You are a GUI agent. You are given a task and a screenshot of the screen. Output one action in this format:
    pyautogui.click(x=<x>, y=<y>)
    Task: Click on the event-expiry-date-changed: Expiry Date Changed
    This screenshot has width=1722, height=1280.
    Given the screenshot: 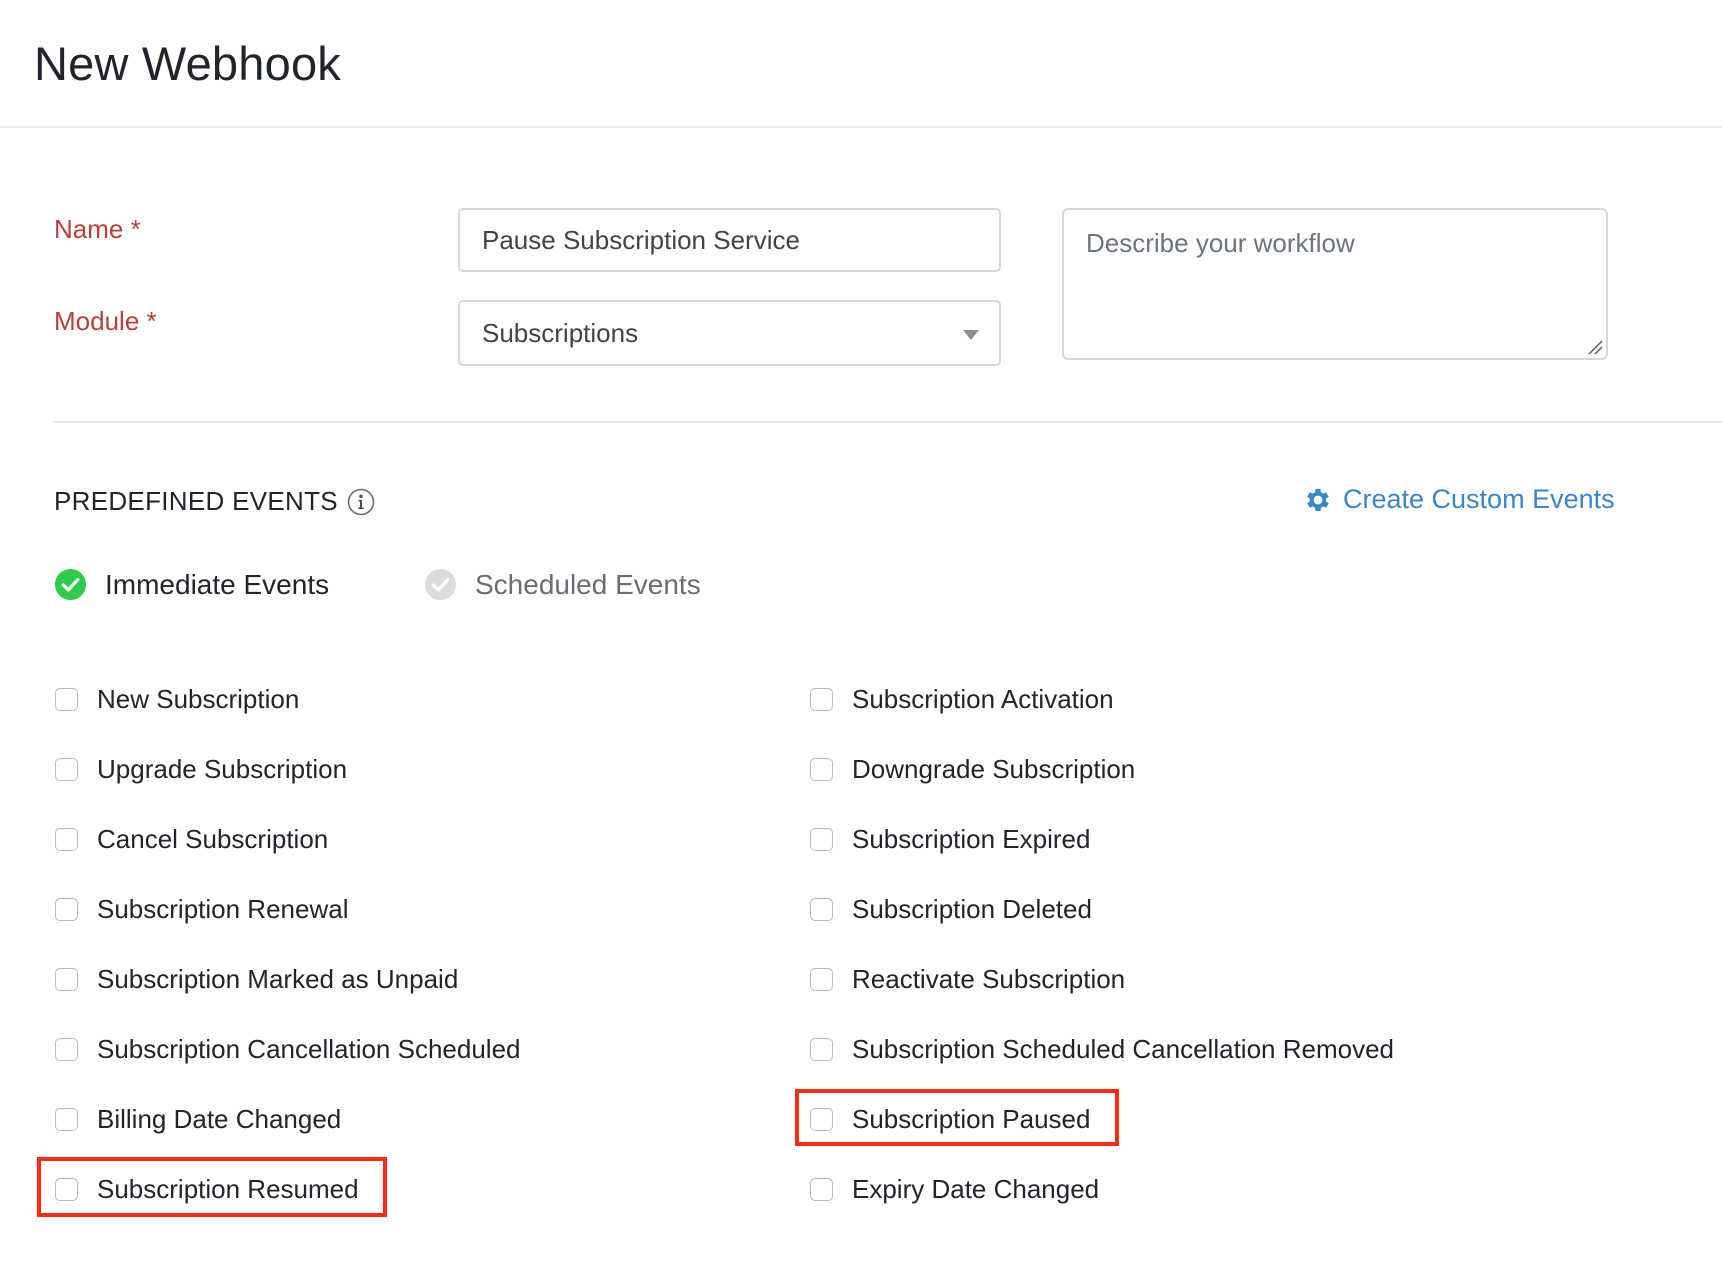 What is the action you would take?
    pyautogui.click(x=954, y=1189)
    